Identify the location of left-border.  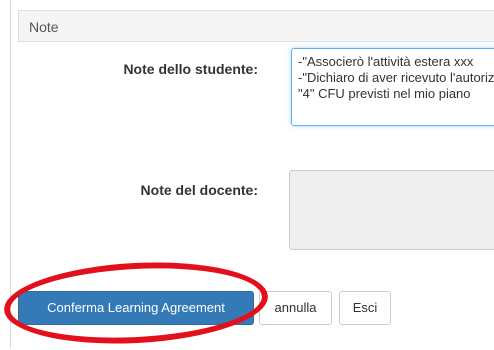
(10, 174).